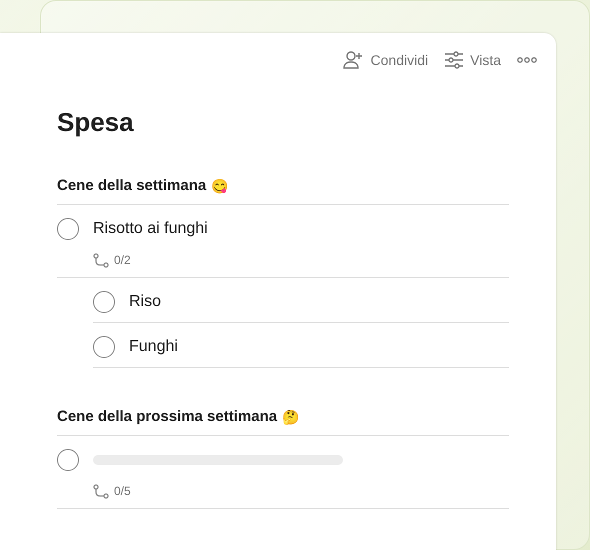 The width and height of the screenshot is (590, 550). I want to click on share-button: Condividi, so click(385, 60).